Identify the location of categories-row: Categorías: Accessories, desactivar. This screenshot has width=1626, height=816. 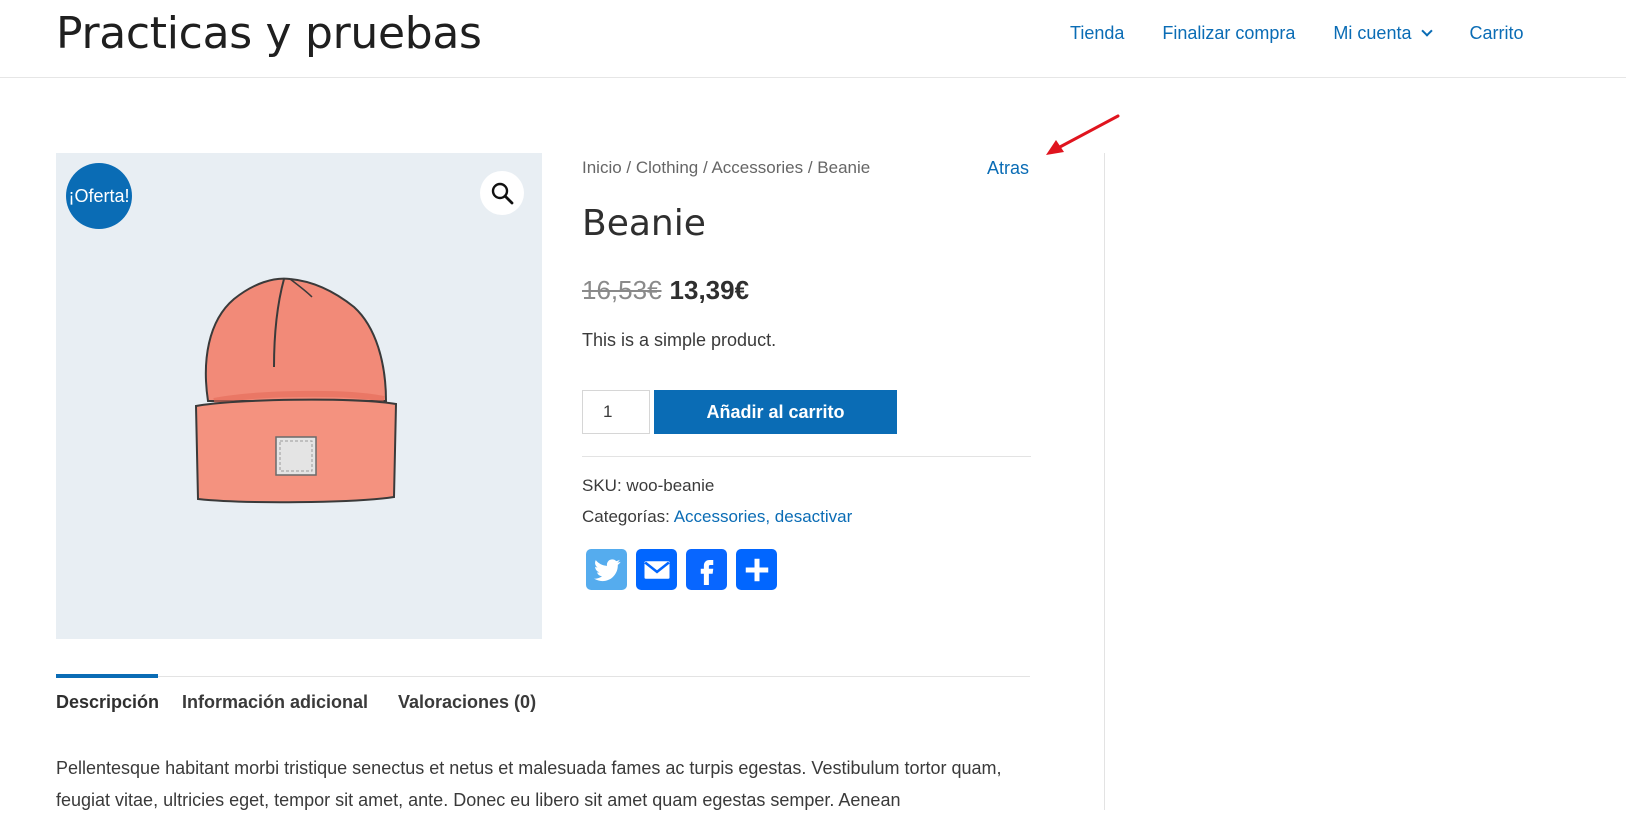
(717, 517).